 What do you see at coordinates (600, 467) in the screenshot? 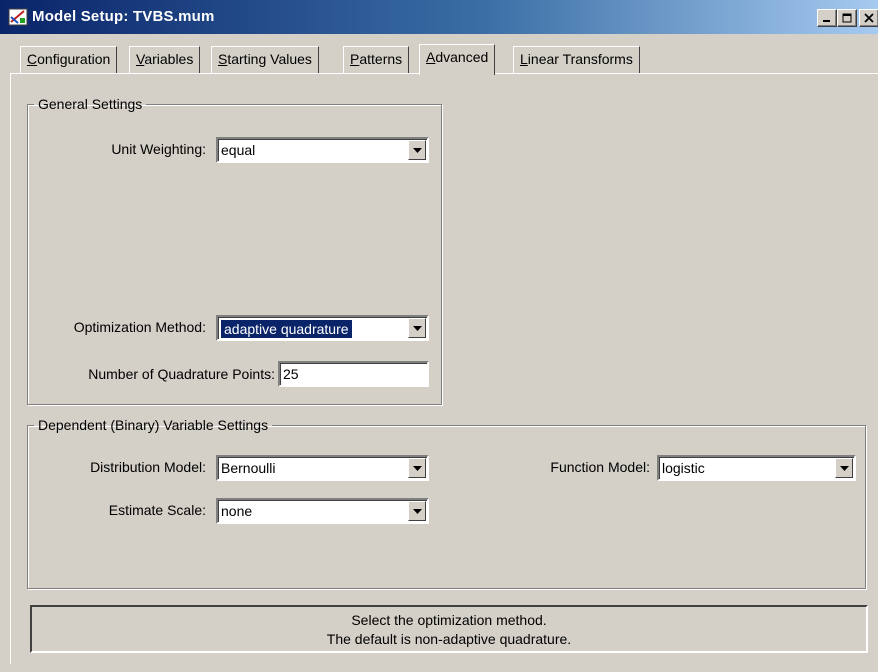
I see `function-model-label: Function Model:` at bounding box center [600, 467].